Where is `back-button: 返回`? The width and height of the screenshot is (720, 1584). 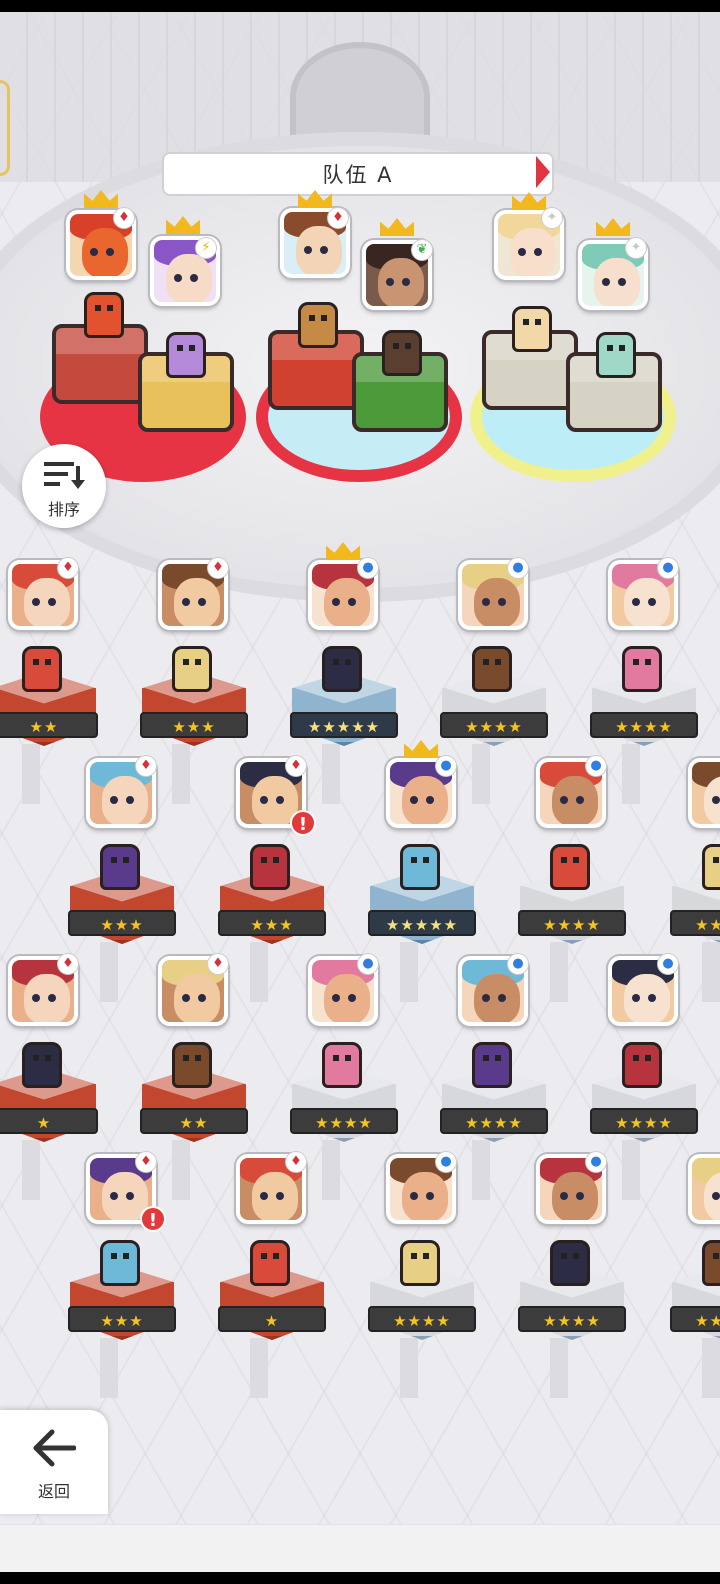 back-button: 返回 is located at coordinates (54, 1462).